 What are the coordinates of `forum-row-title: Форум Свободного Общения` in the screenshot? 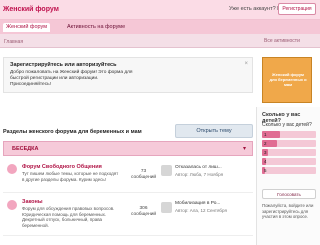 It's located at (62, 167).